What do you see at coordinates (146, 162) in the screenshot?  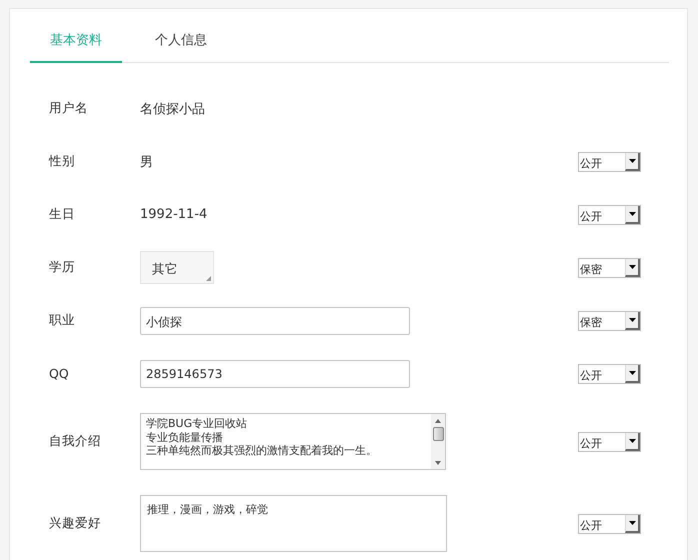 I see `field-value: 男` at bounding box center [146, 162].